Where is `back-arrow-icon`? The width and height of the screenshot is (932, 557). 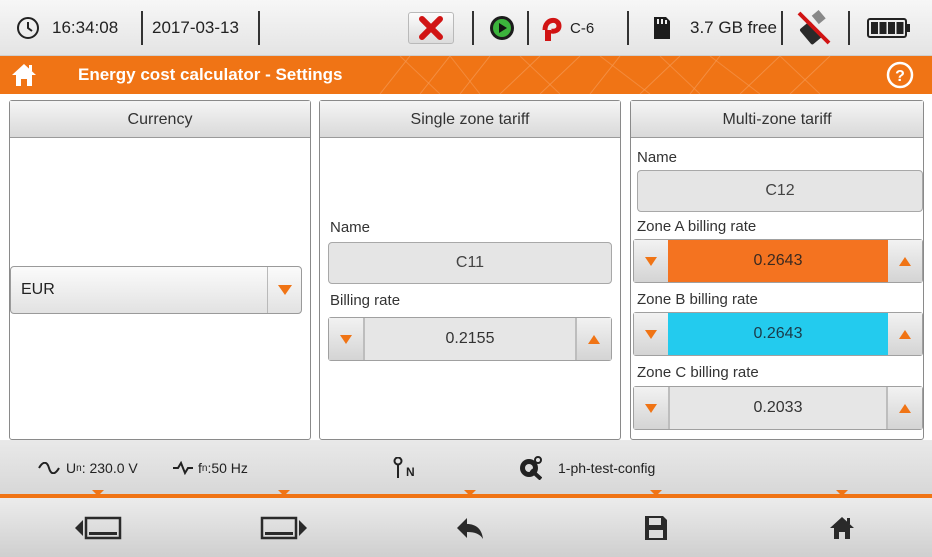 back-arrow-icon is located at coordinates (470, 528).